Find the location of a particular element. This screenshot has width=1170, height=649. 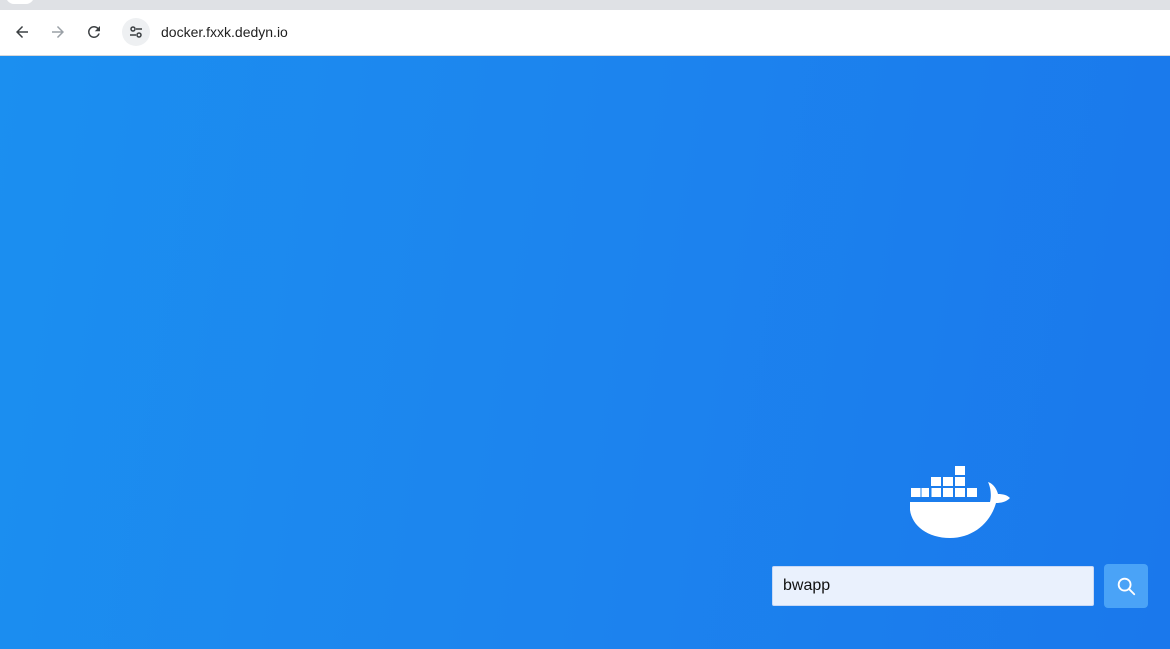

forward-button is located at coordinates (58, 32).